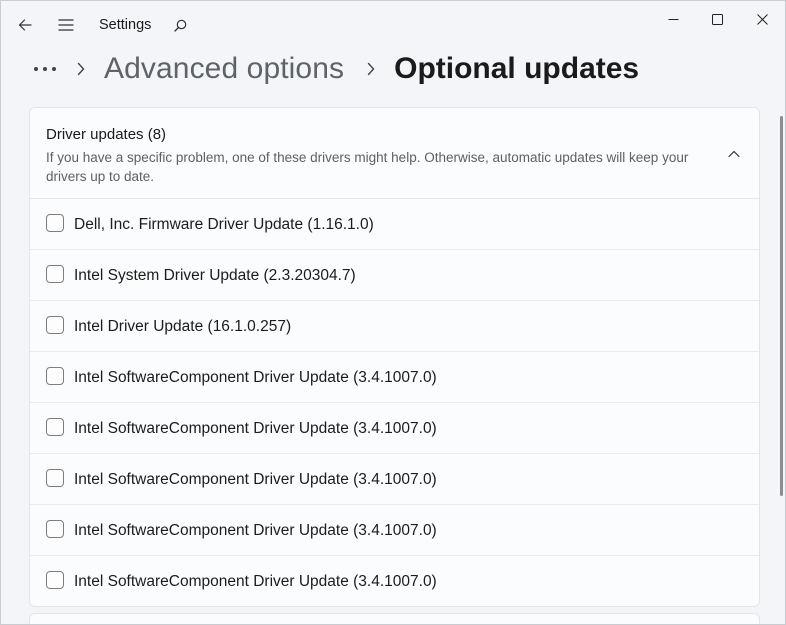 The height and width of the screenshot is (625, 786). I want to click on search-icon, so click(179, 25).